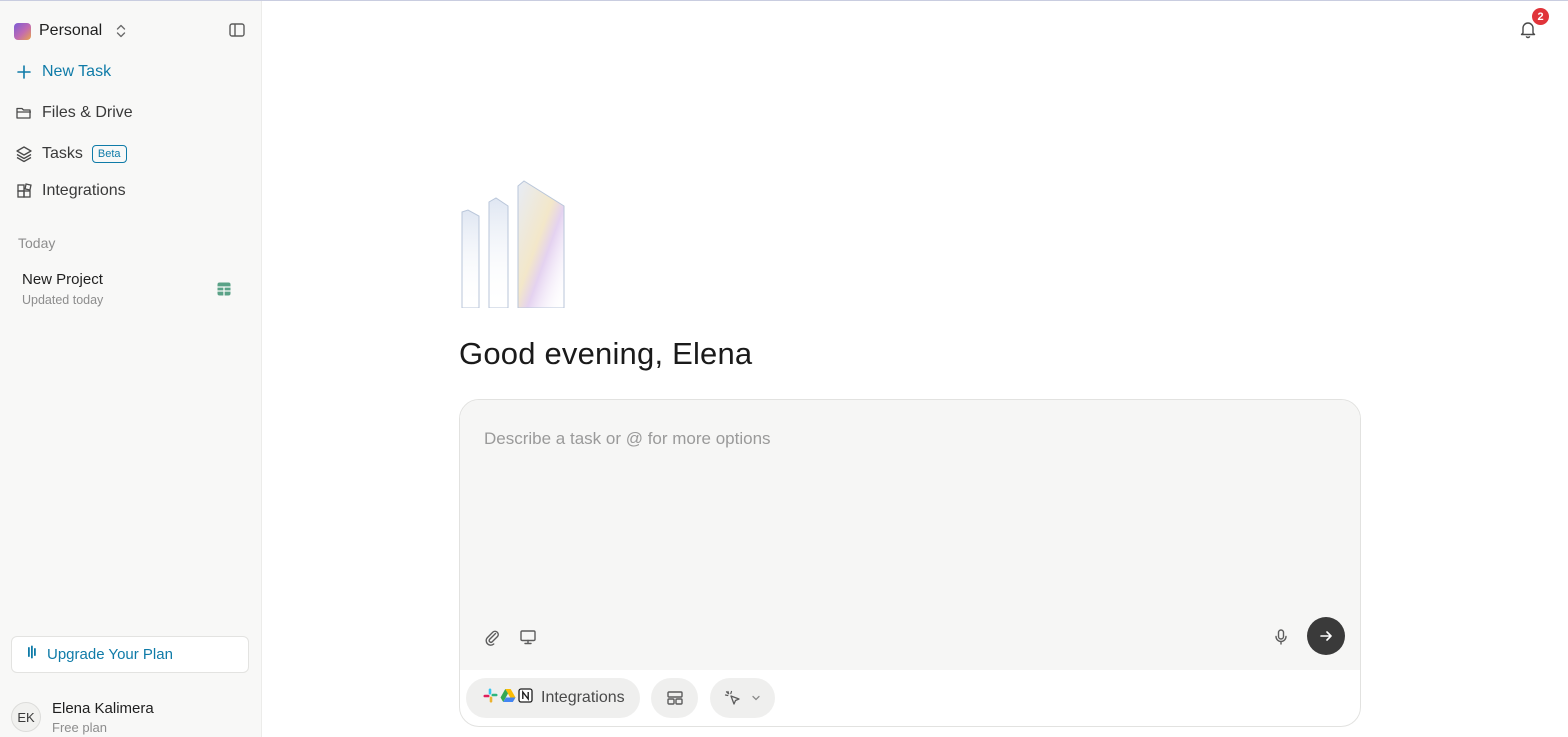 The width and height of the screenshot is (1568, 737). I want to click on hero-illustration, so click(513, 243).